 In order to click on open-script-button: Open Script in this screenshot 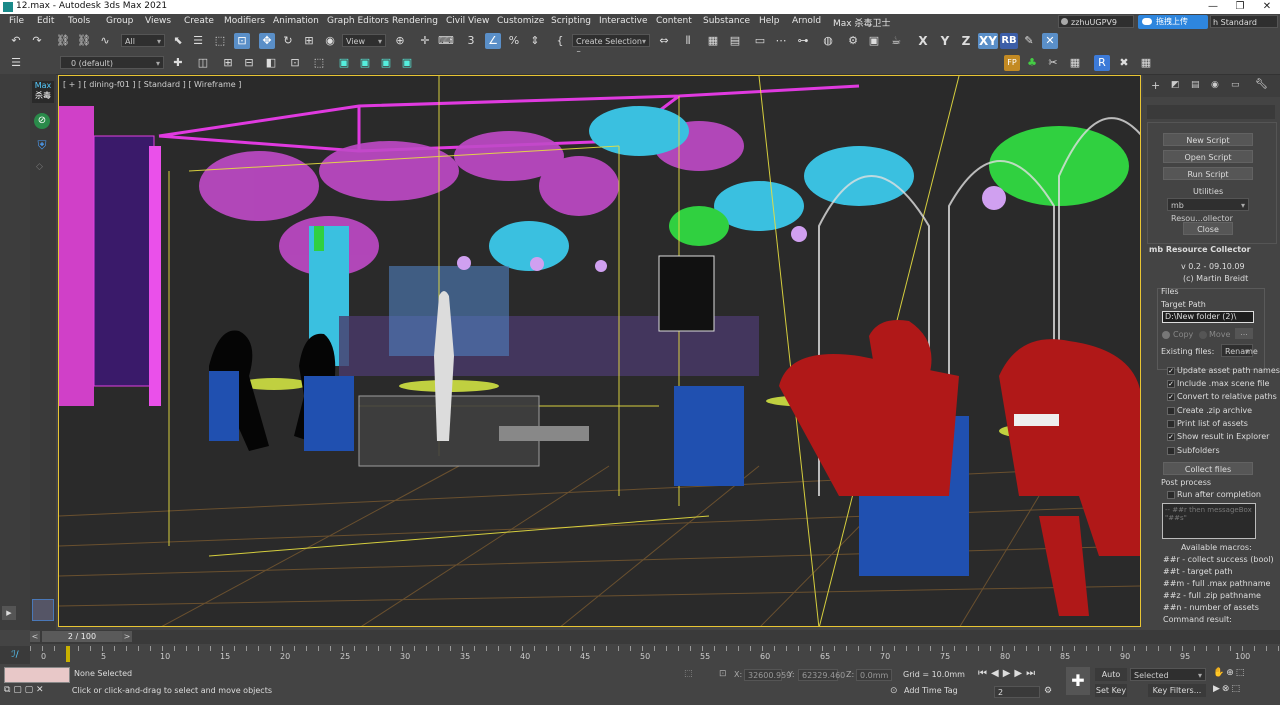, I will do `click(1208, 156)`.